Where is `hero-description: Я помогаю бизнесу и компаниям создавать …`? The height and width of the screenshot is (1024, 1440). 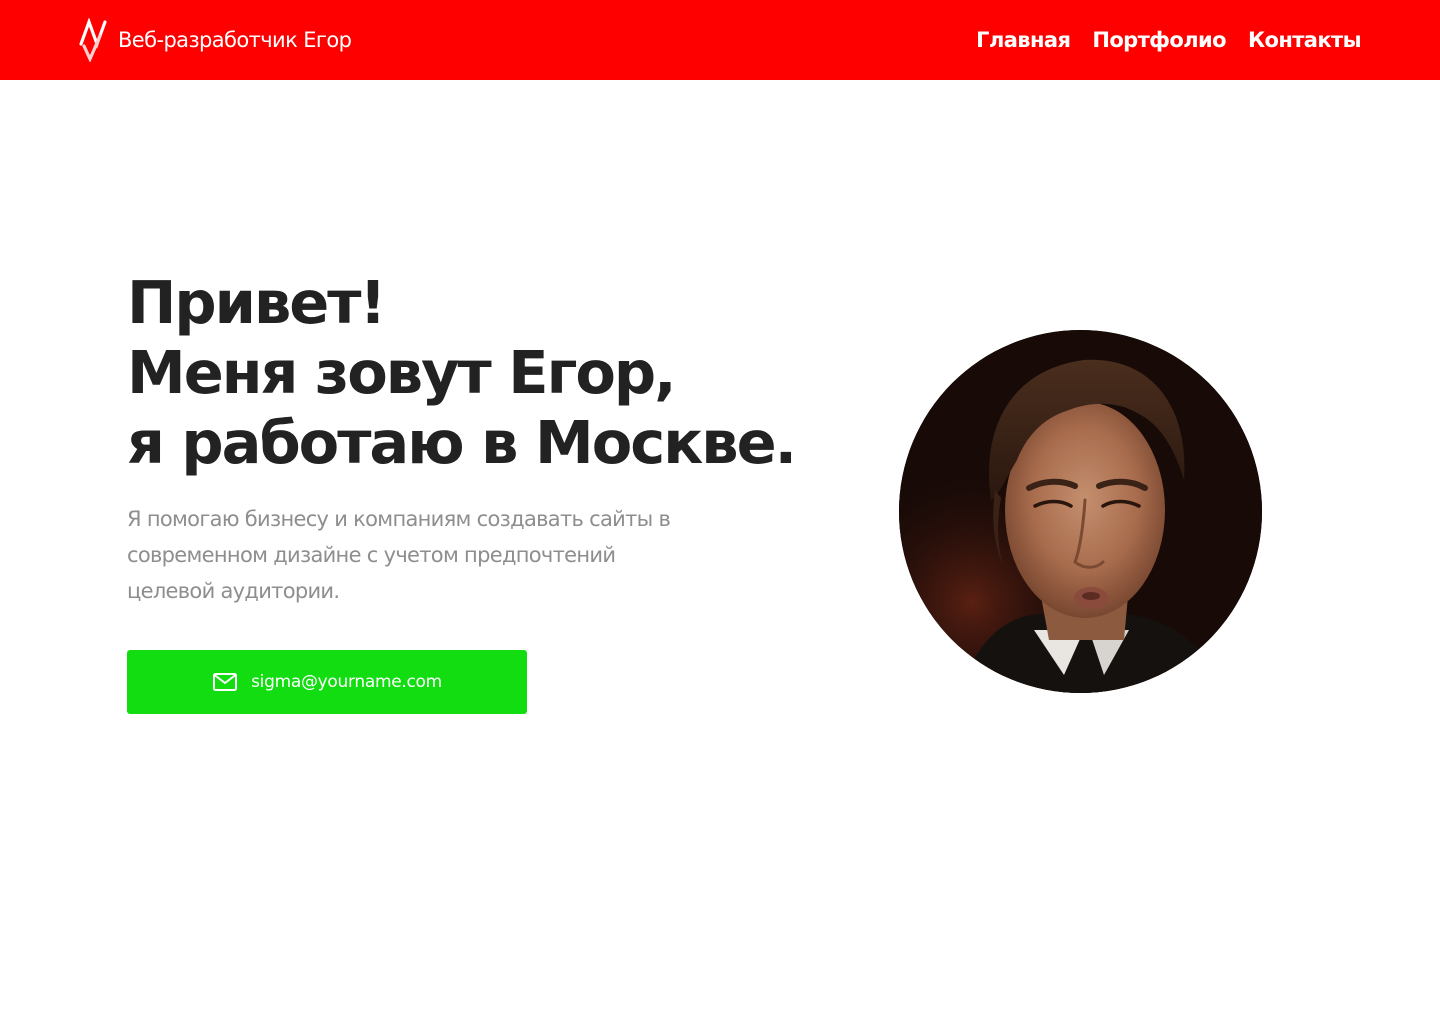 hero-description: Я помогаю бизнесу и компаниям создавать … is located at coordinates (437, 555).